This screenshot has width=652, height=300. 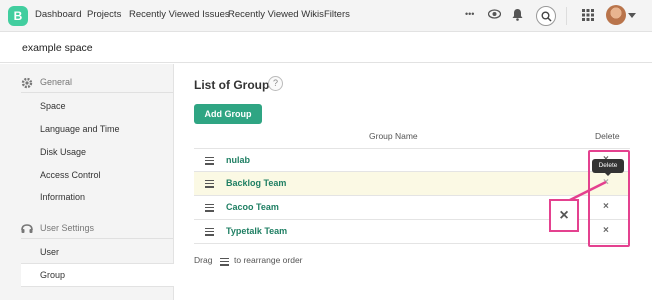 What do you see at coordinates (256, 183) in the screenshot?
I see `group-name-link: Backlog Team` at bounding box center [256, 183].